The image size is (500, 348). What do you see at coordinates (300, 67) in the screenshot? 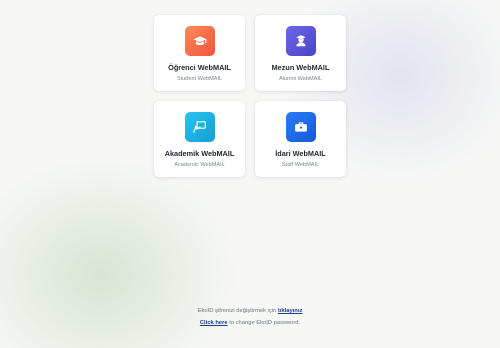
I see `card-title: Mezun WebMAIL` at bounding box center [300, 67].